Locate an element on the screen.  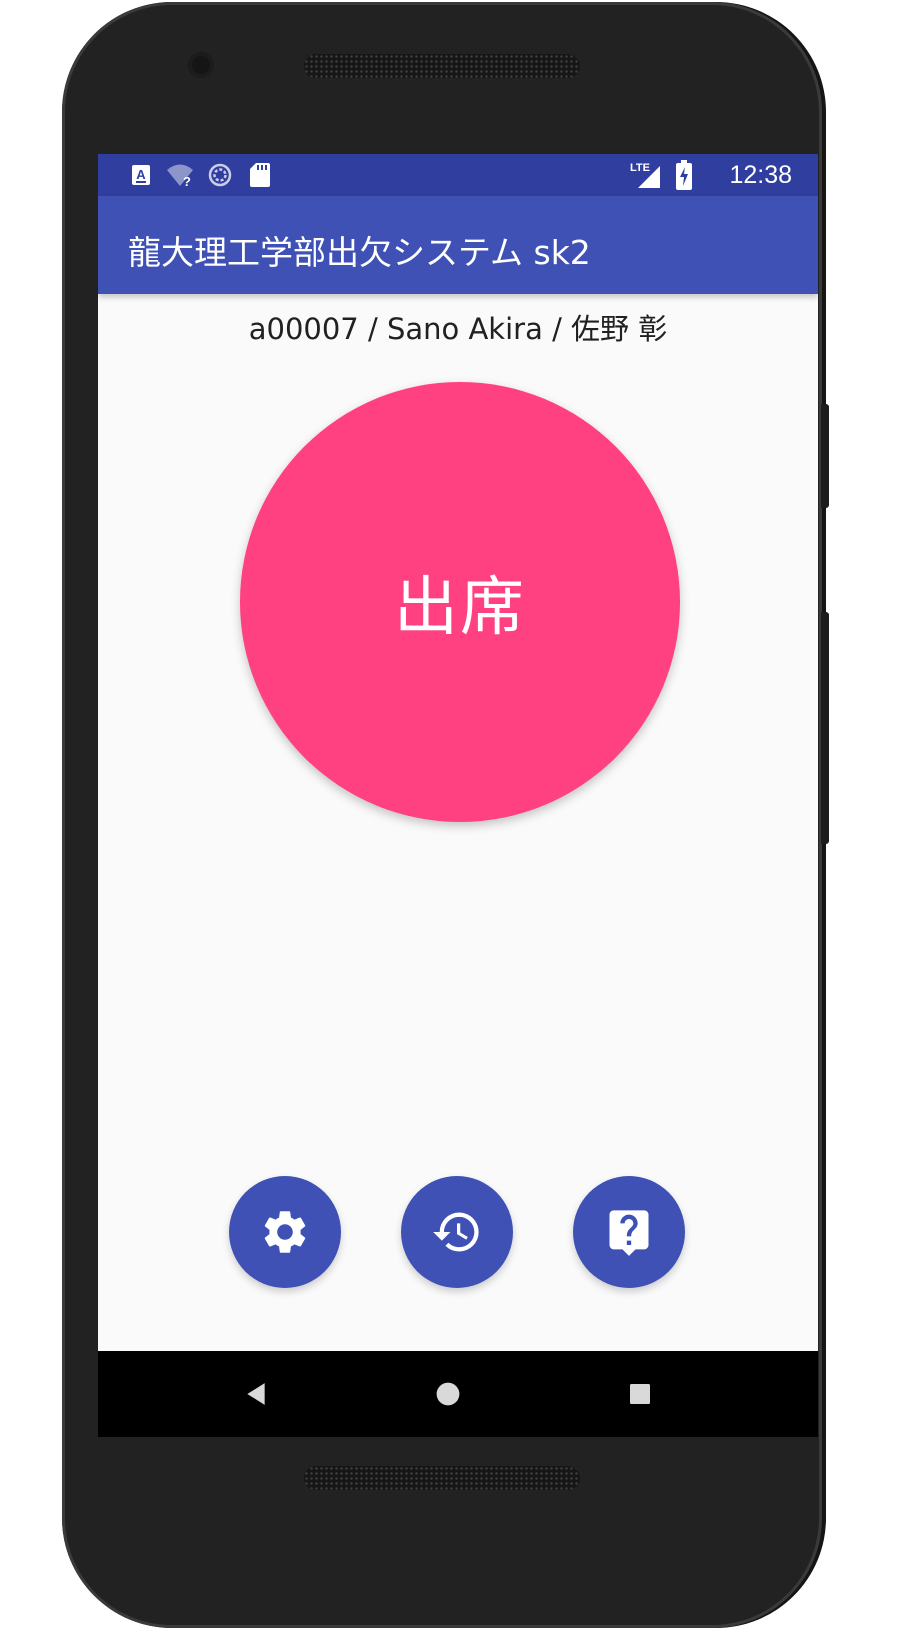
wifi-unknown-icon: ? is located at coordinates (180, 175).